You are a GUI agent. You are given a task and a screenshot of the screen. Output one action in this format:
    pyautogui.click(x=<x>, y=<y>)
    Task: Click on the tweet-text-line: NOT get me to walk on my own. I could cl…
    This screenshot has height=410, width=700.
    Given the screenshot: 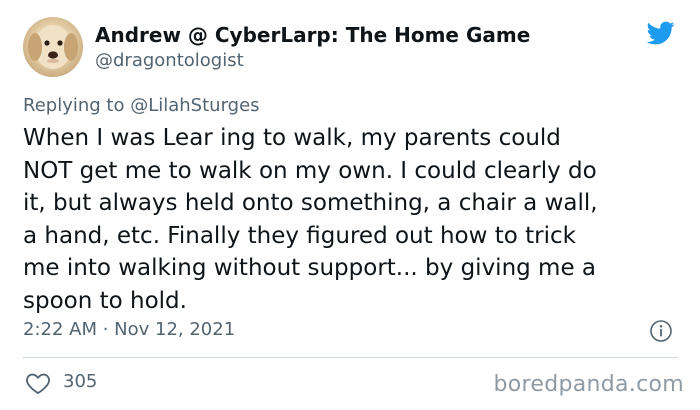 What is the action you would take?
    pyautogui.click(x=310, y=170)
    